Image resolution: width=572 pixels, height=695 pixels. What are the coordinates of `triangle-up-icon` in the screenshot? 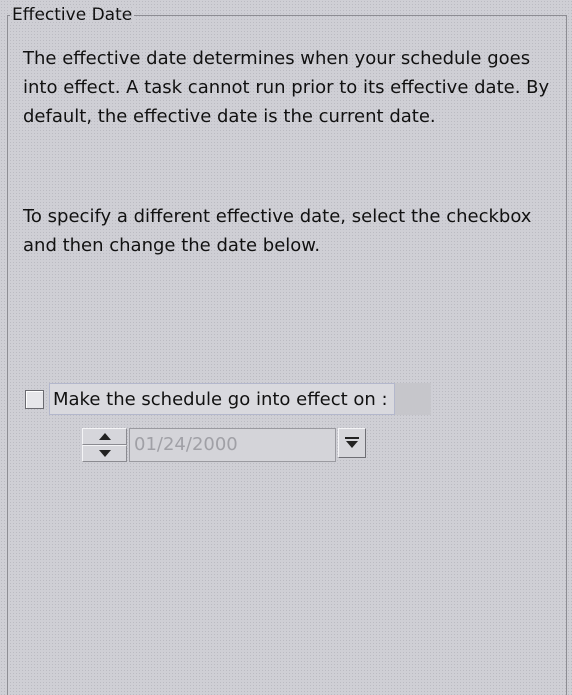 It's located at (104, 436).